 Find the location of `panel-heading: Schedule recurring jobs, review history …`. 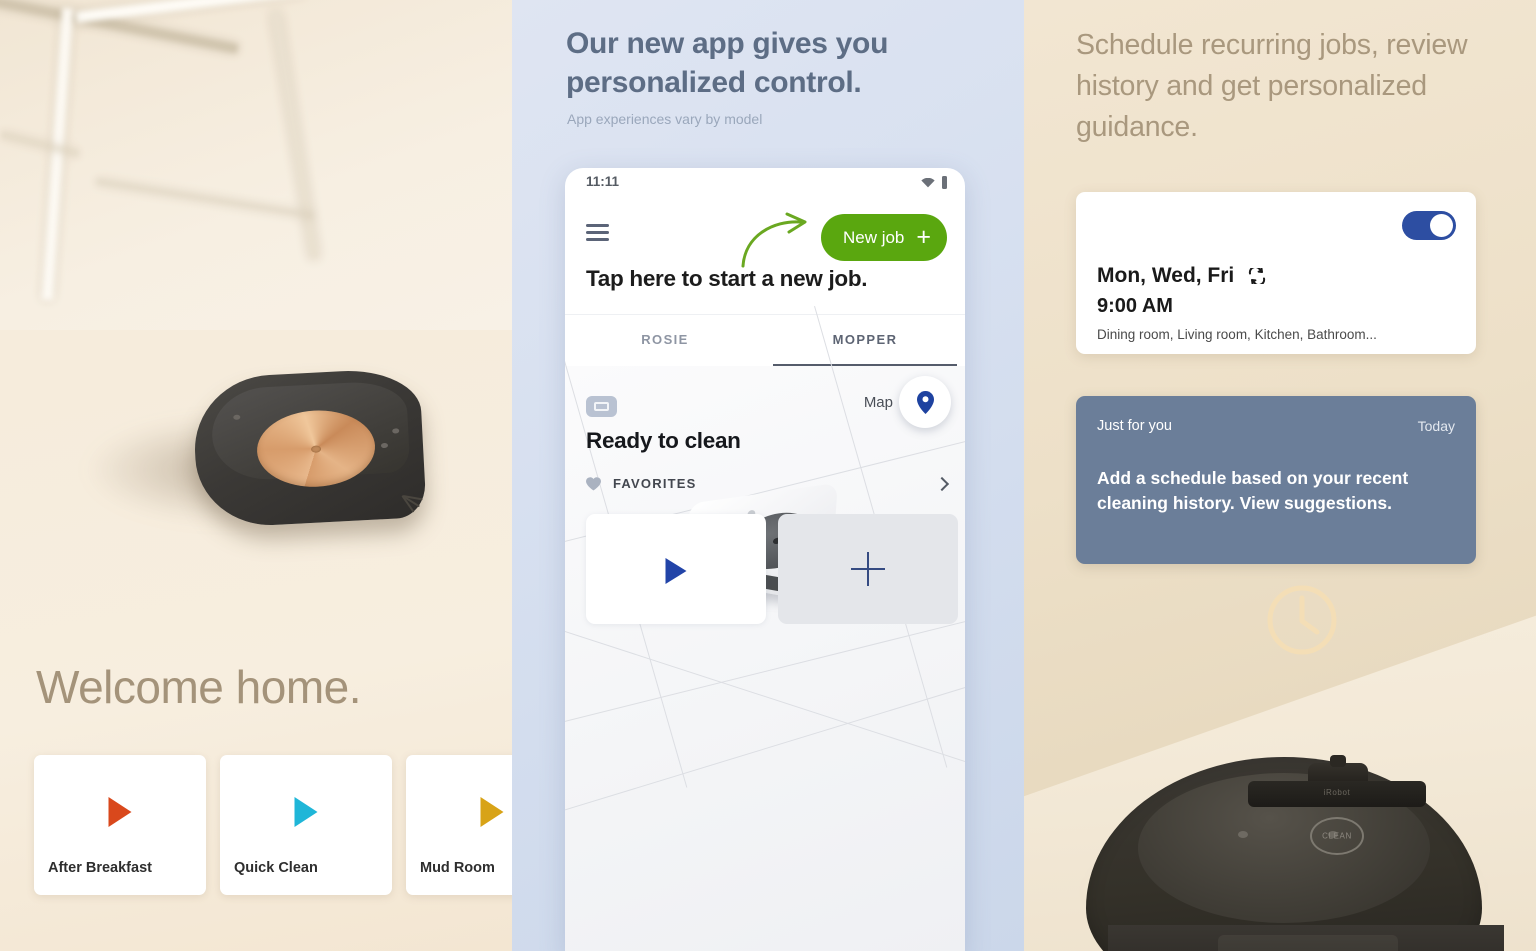

panel-heading: Schedule recurring jobs, review history … is located at coordinates (1272, 86).